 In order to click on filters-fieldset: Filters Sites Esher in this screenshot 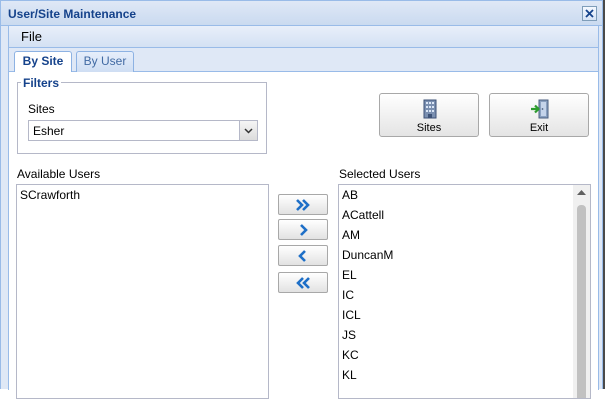, I will do `click(142, 115)`.